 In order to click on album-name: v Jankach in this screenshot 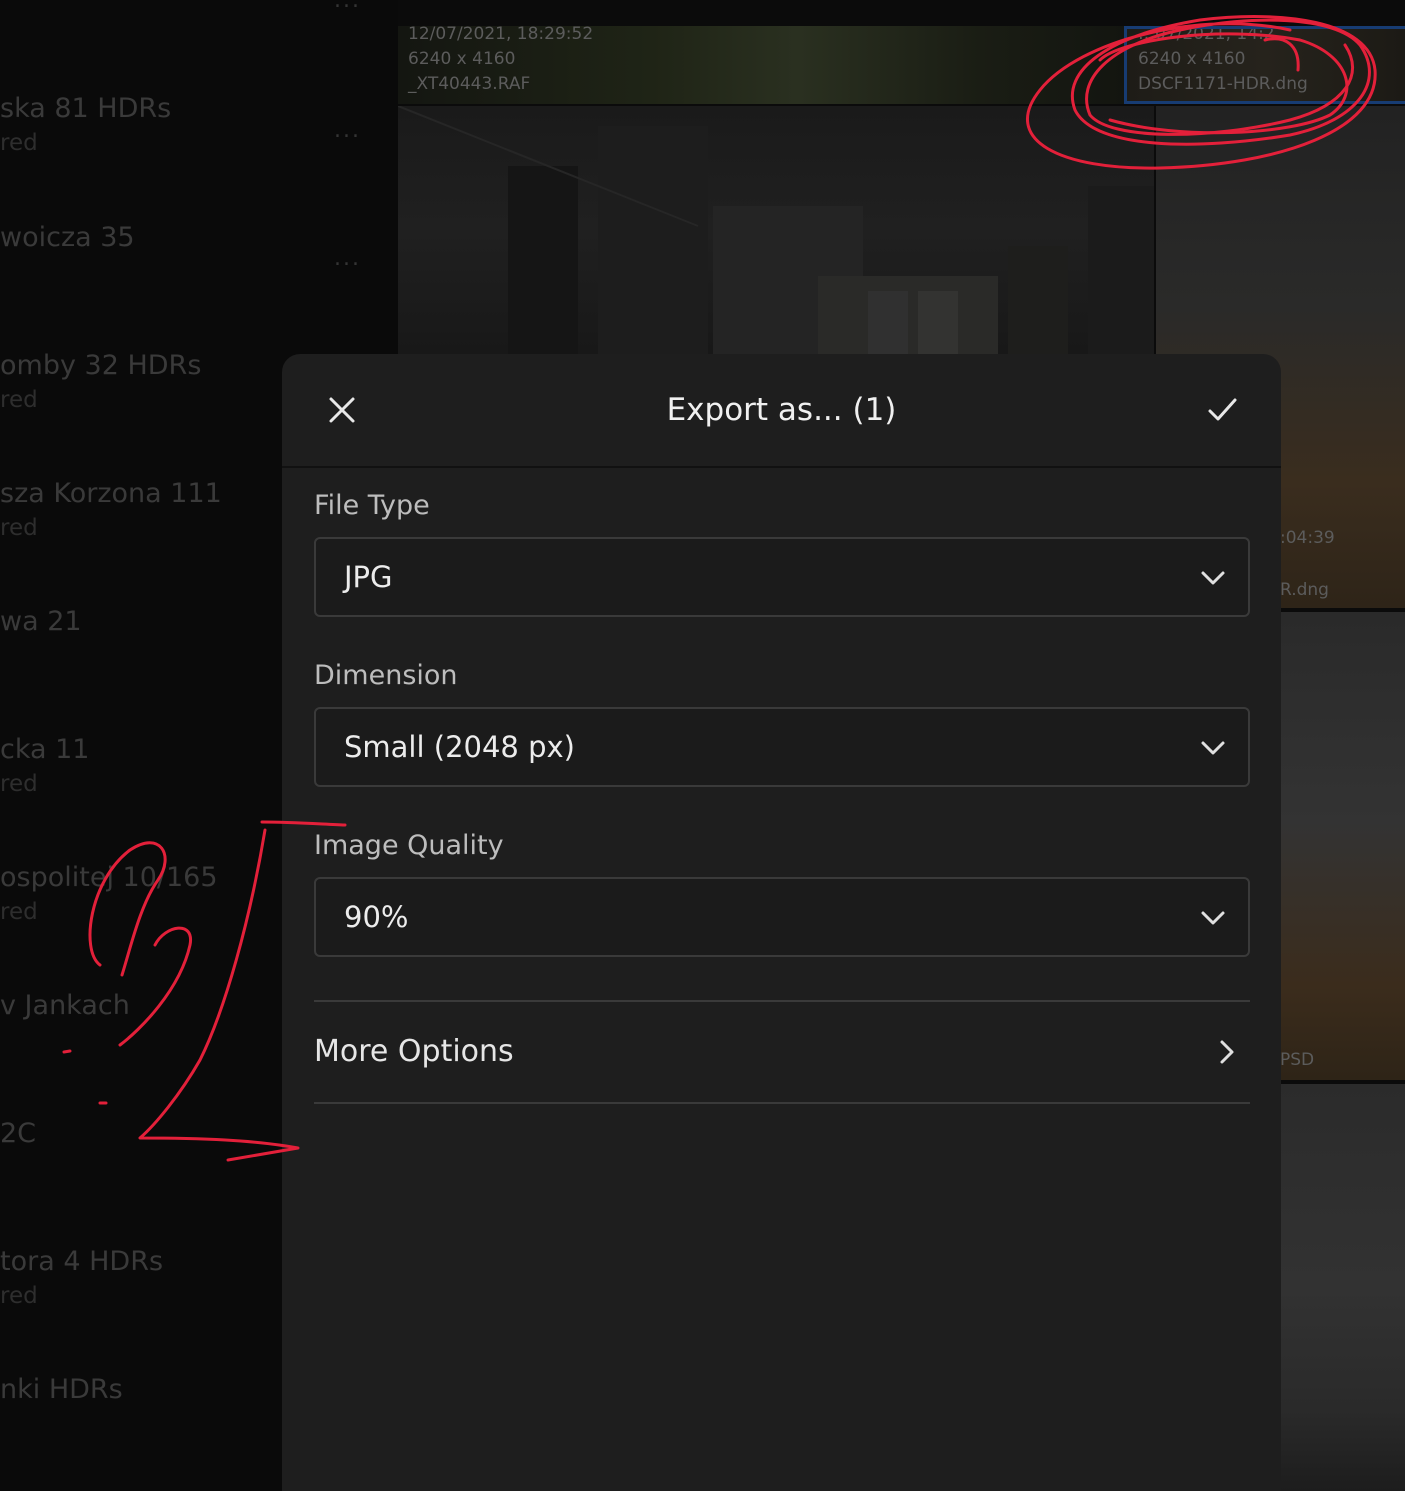, I will do `click(65, 1005)`.